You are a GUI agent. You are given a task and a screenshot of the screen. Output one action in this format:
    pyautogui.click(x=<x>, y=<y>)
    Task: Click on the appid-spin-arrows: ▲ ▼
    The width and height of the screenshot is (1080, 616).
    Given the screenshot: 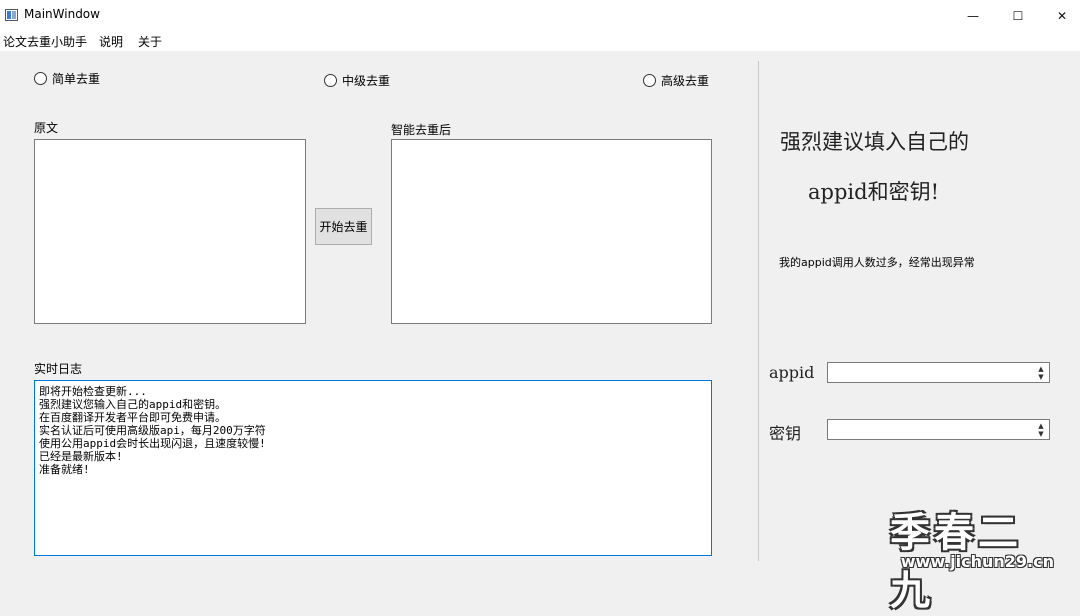 What is the action you would take?
    pyautogui.click(x=1041, y=372)
    